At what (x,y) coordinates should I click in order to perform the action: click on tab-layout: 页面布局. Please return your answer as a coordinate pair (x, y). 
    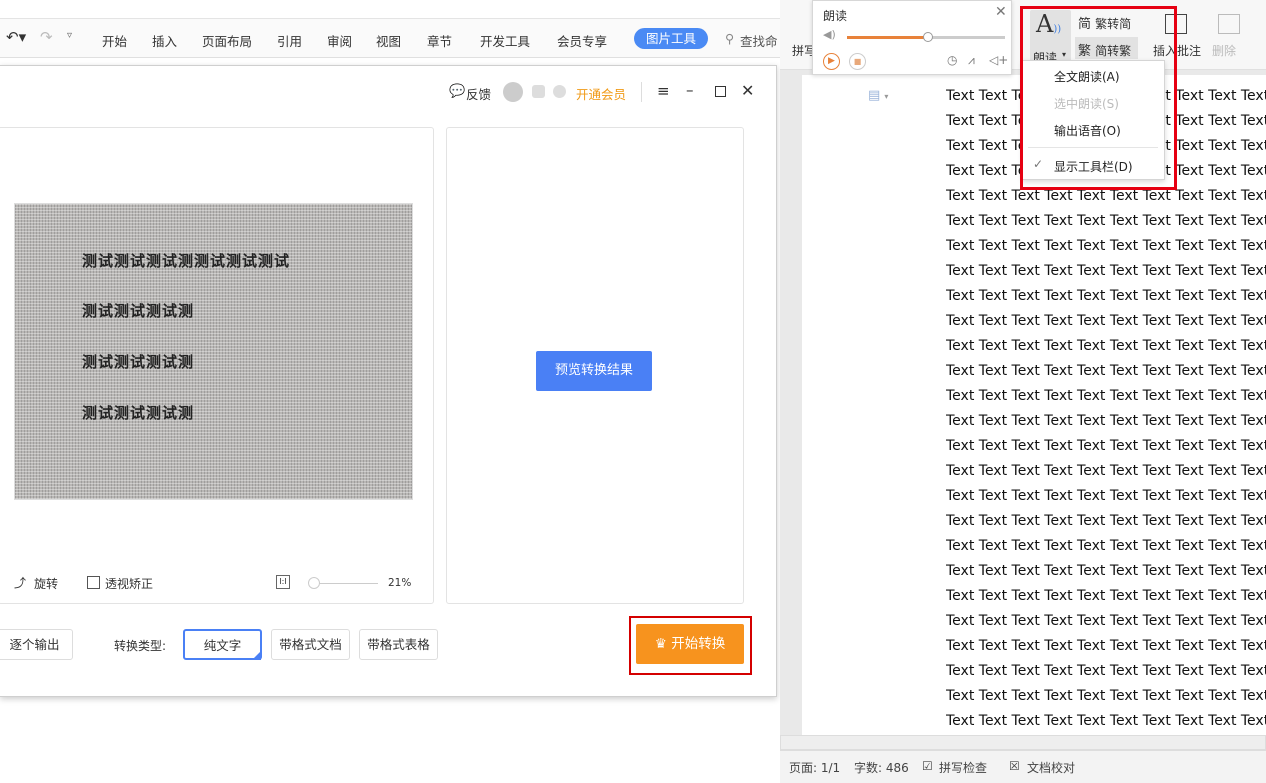
    Looking at the image, I should click on (227, 40).